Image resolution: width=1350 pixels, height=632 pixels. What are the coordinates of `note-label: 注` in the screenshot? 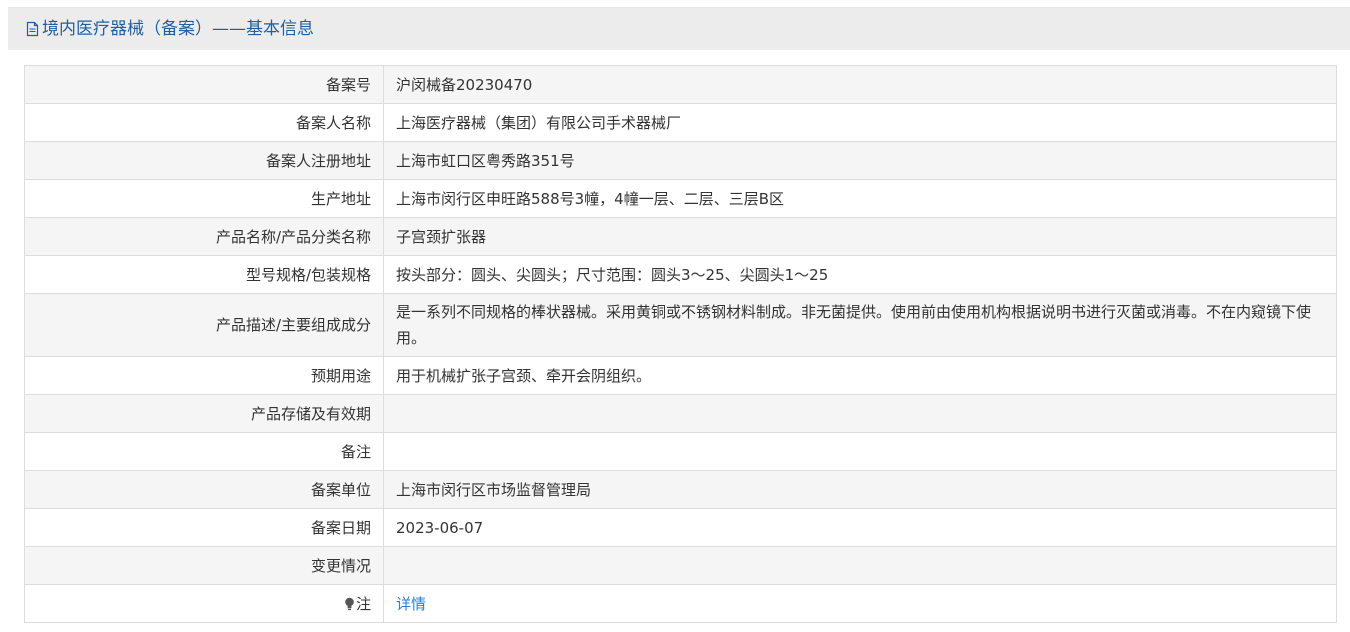 It's located at (363, 603).